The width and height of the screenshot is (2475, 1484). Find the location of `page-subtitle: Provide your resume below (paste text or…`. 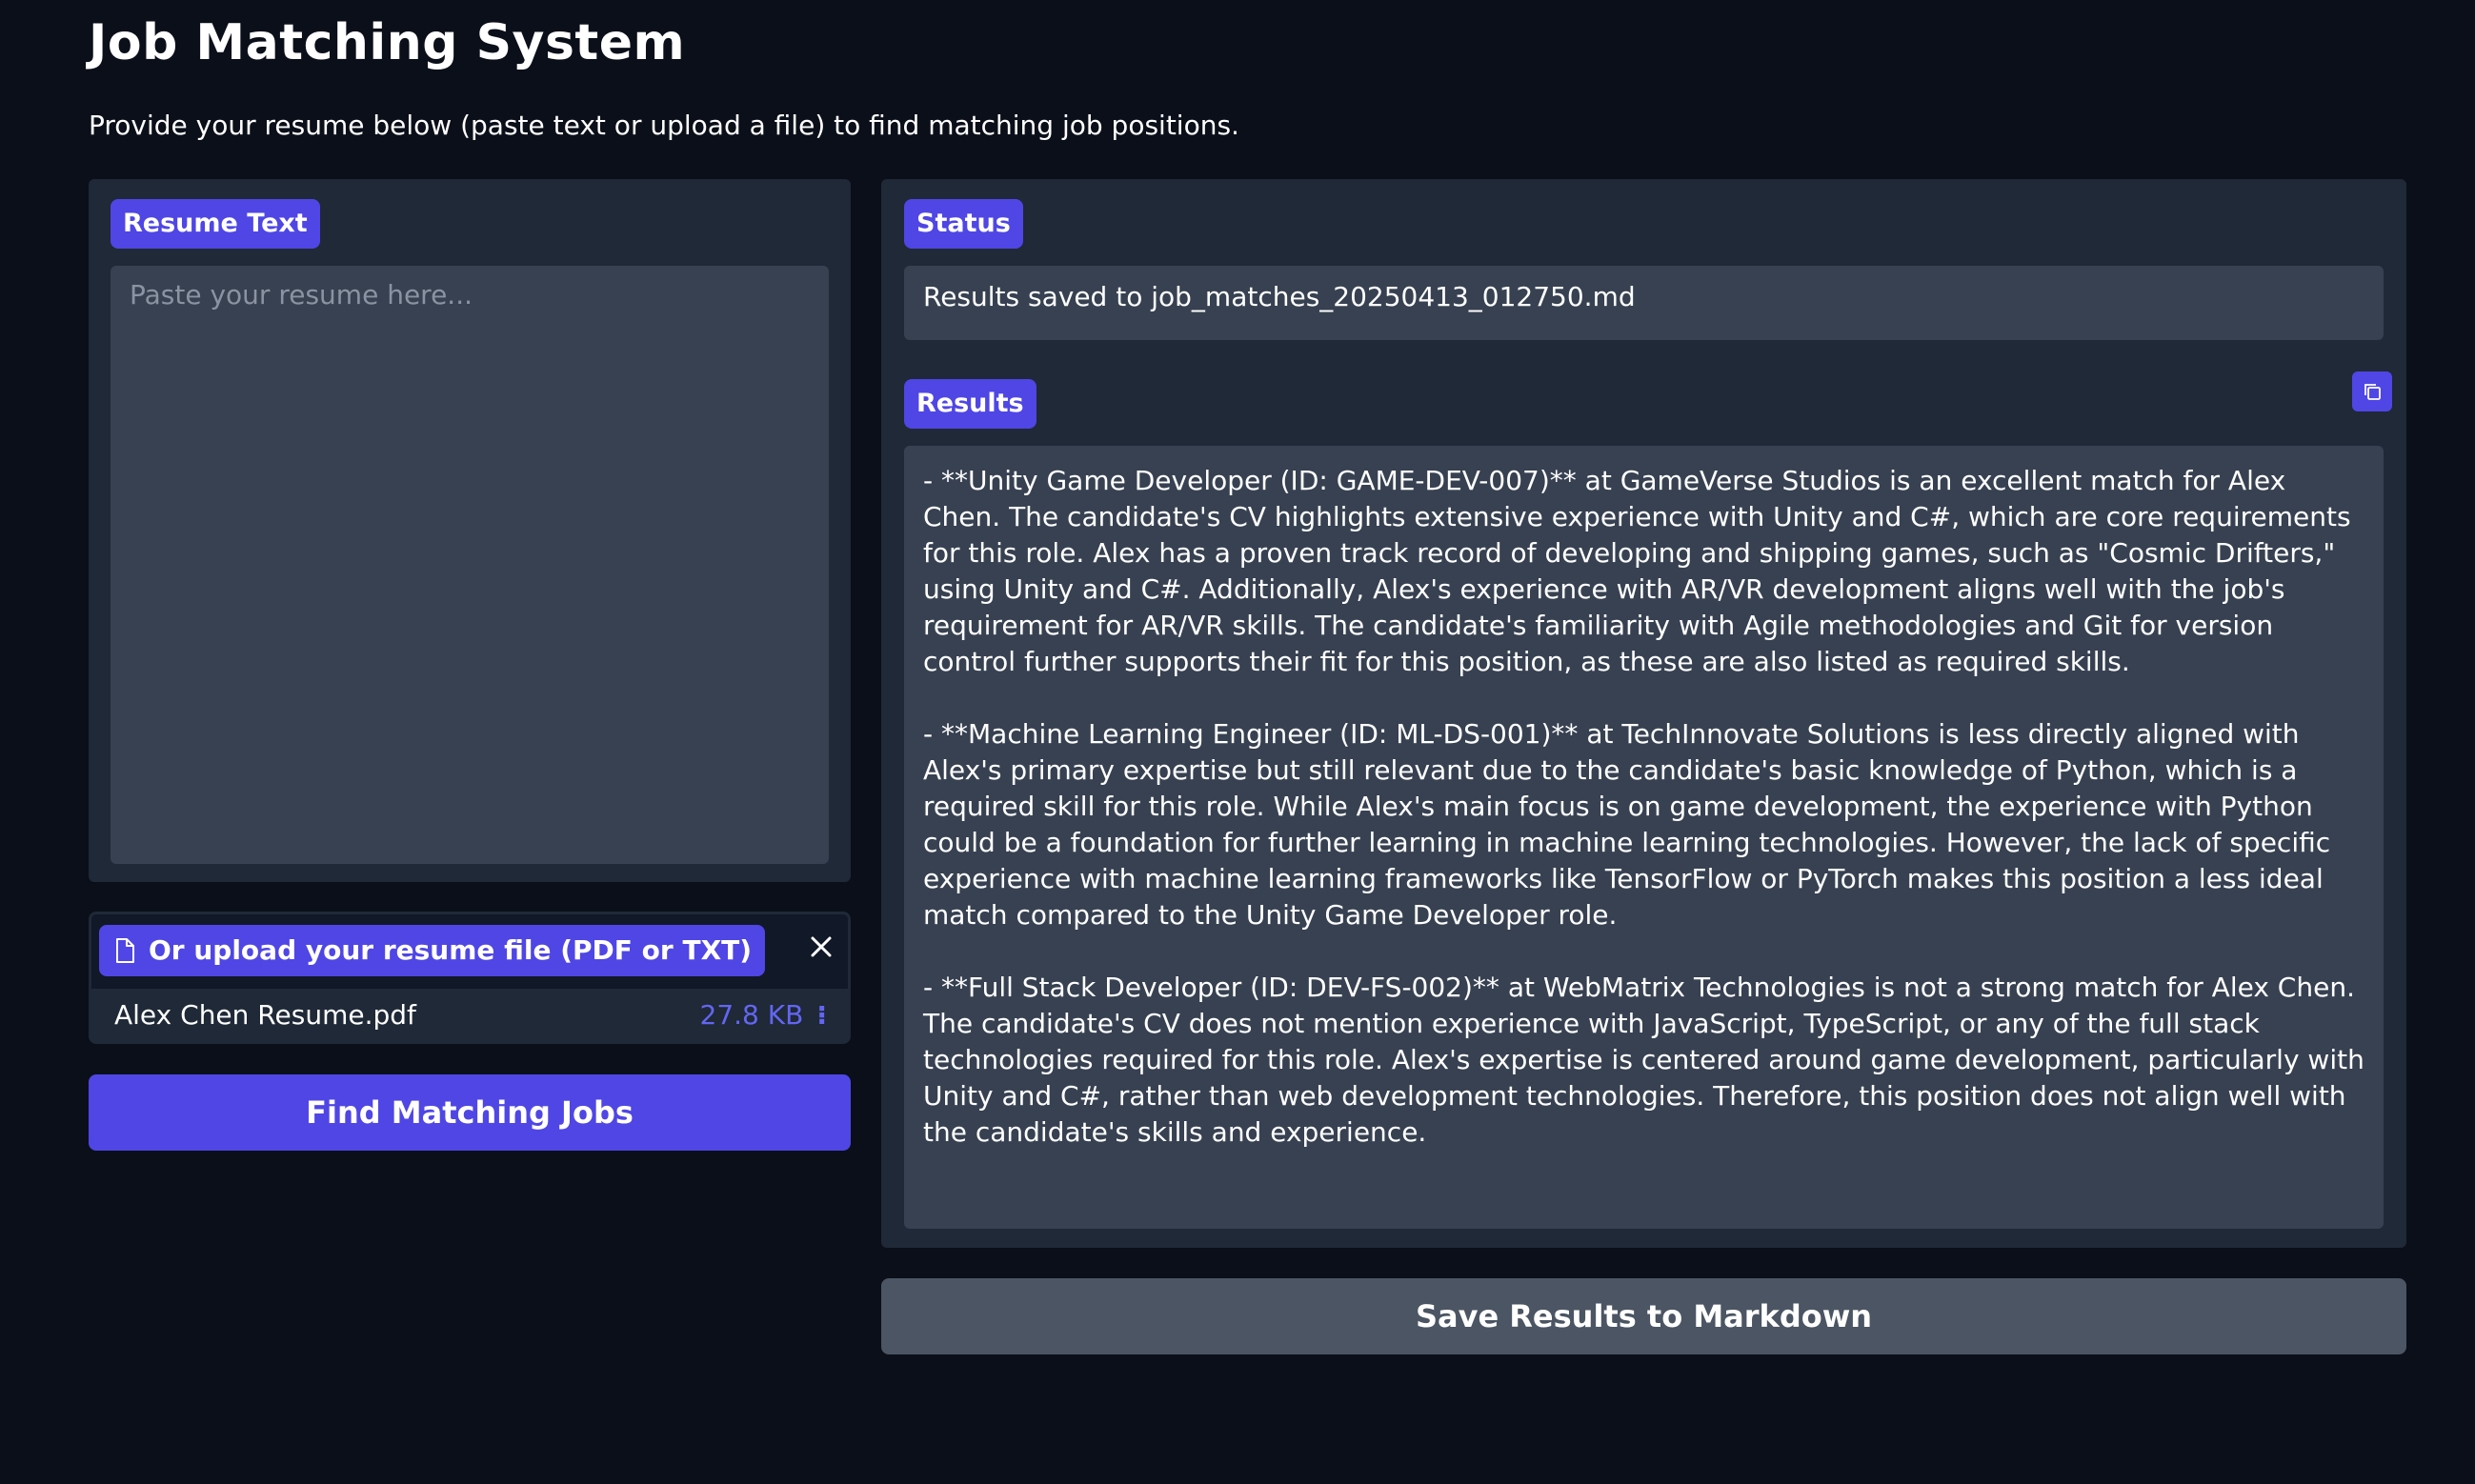

page-subtitle: Provide your resume below (paste text or… is located at coordinates (664, 125).